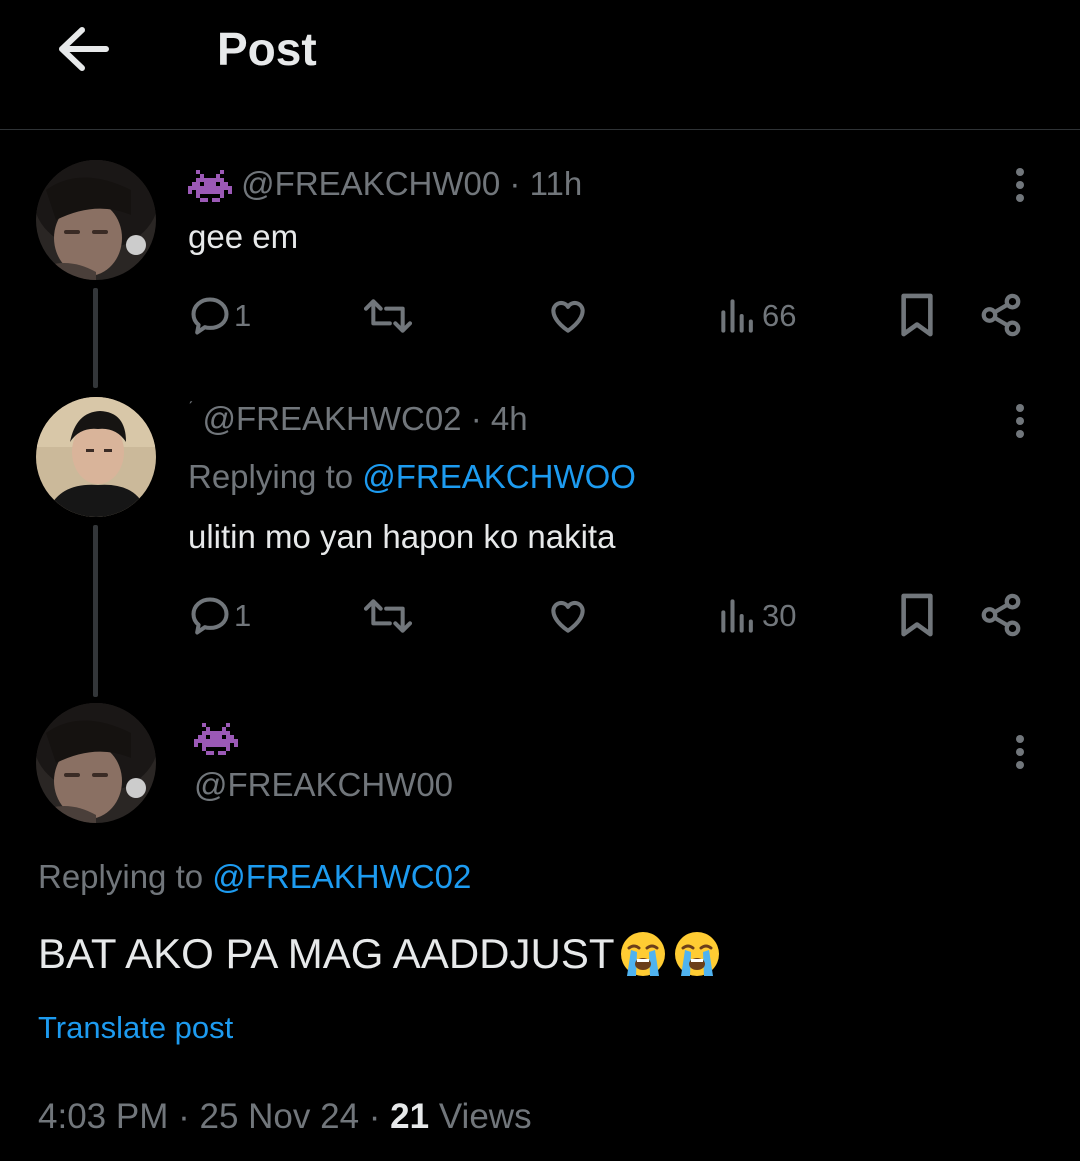 The width and height of the screenshot is (1080, 1161). I want to click on tweet-text: gee em, so click(243, 236).